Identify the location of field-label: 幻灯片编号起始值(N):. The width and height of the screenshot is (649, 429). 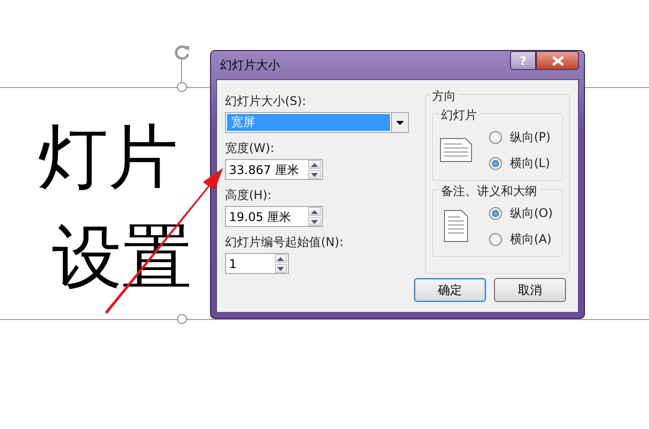
(284, 242).